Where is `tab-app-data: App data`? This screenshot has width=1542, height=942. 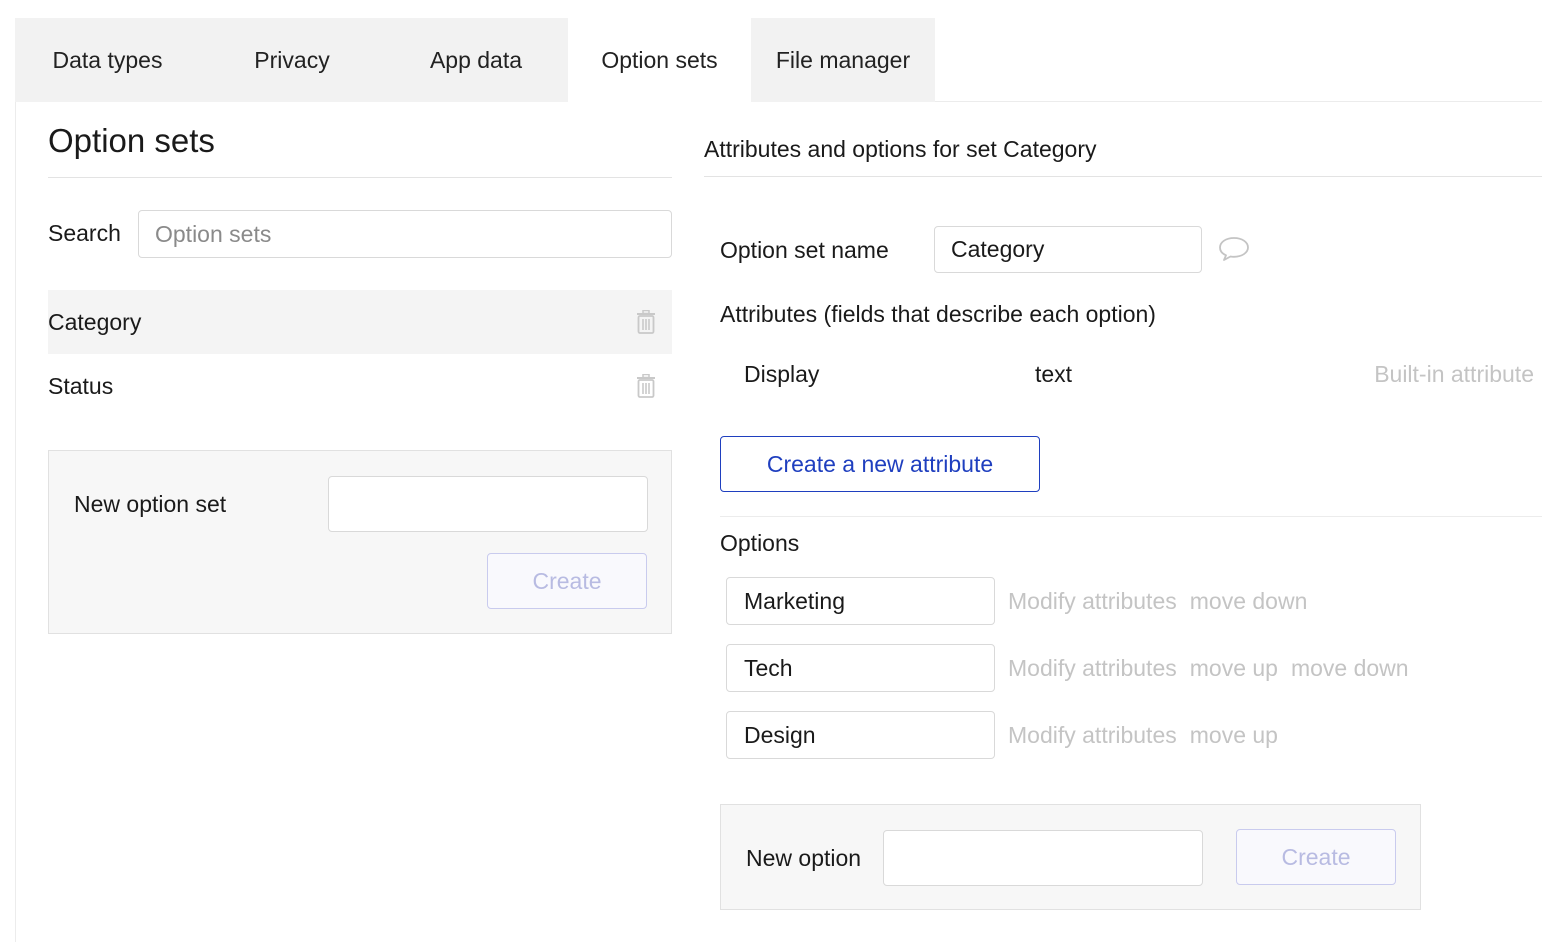
tab-app-data: App data is located at coordinates (476, 60).